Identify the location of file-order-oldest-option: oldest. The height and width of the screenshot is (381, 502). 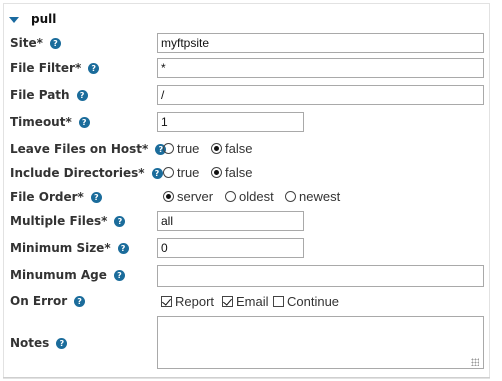
(249, 196).